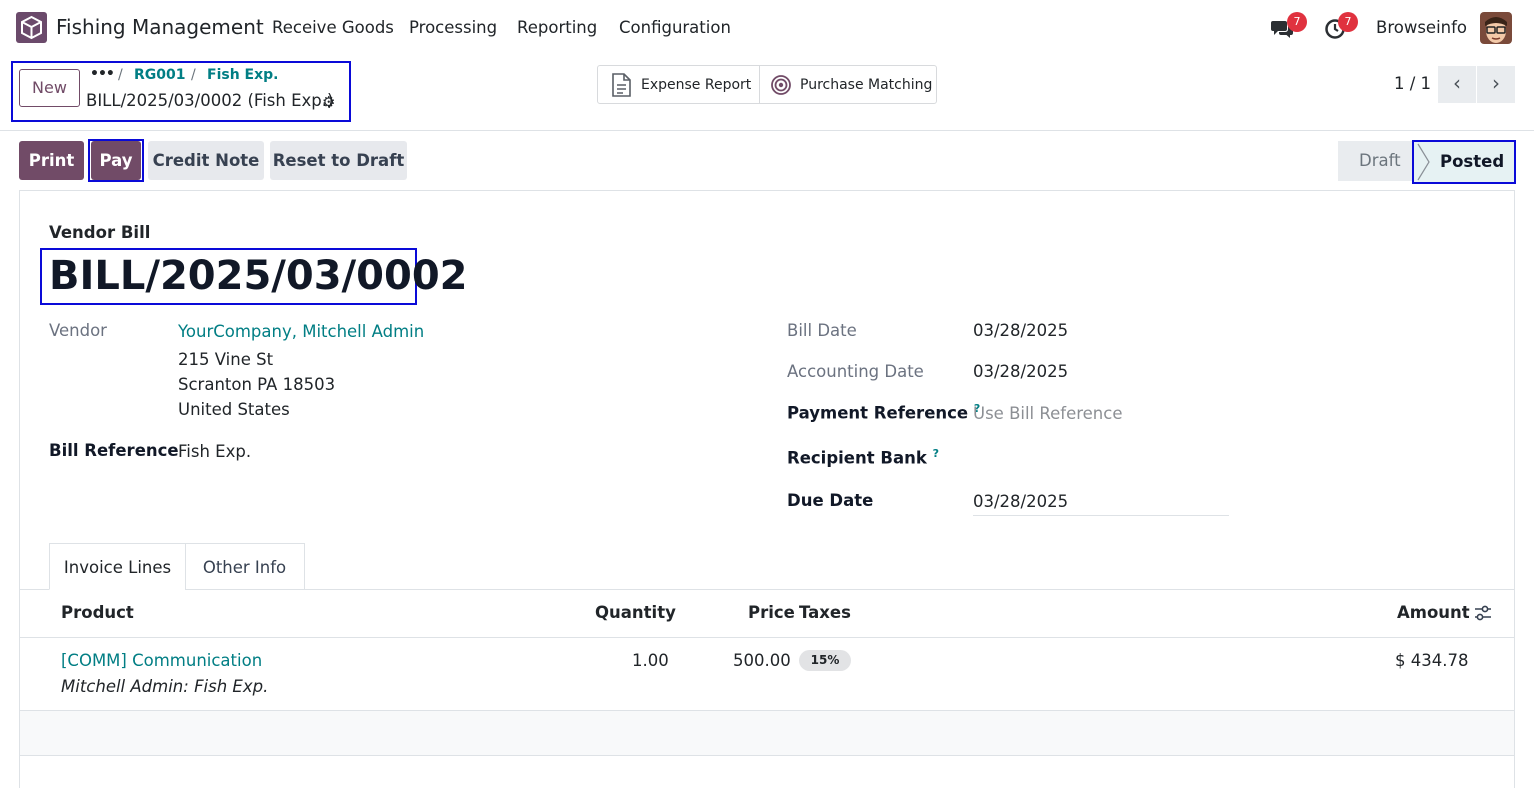 The height and width of the screenshot is (788, 1534). What do you see at coordinates (100, 232) in the screenshot?
I see `document-type: Vendor Bill` at bounding box center [100, 232].